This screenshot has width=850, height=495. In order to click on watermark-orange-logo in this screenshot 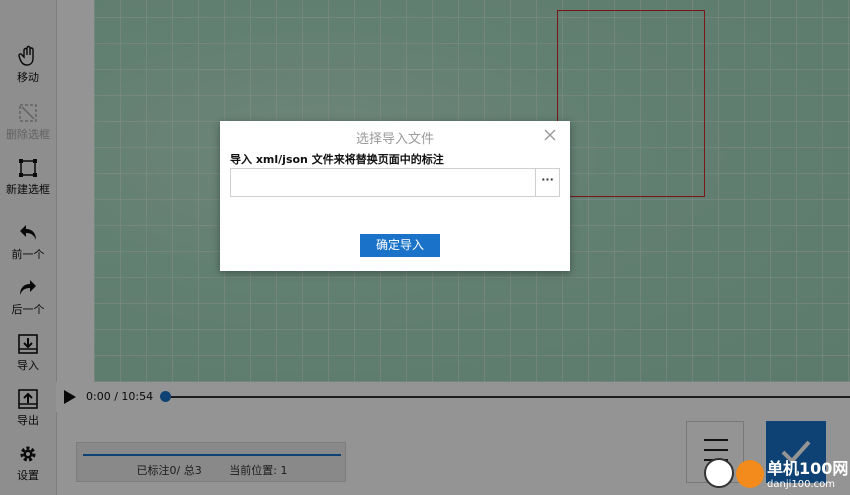, I will do `click(750, 474)`.